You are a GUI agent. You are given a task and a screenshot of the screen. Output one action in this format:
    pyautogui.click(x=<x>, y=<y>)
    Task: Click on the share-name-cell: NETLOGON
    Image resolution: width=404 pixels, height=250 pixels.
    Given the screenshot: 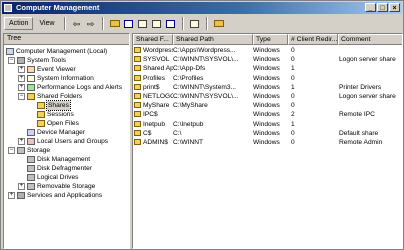 What is the action you would take?
    pyautogui.click(x=153, y=96)
    